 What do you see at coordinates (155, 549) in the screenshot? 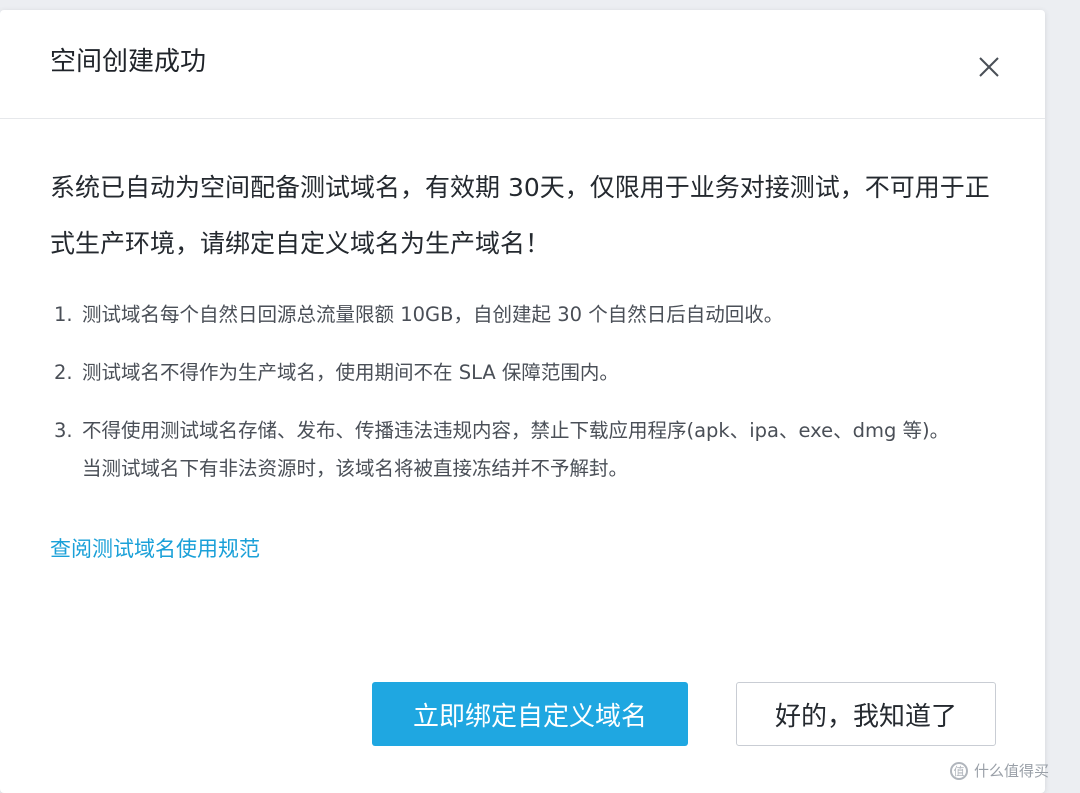
I see `test-domain-spec-link: 查阅测试域名使用规范` at bounding box center [155, 549].